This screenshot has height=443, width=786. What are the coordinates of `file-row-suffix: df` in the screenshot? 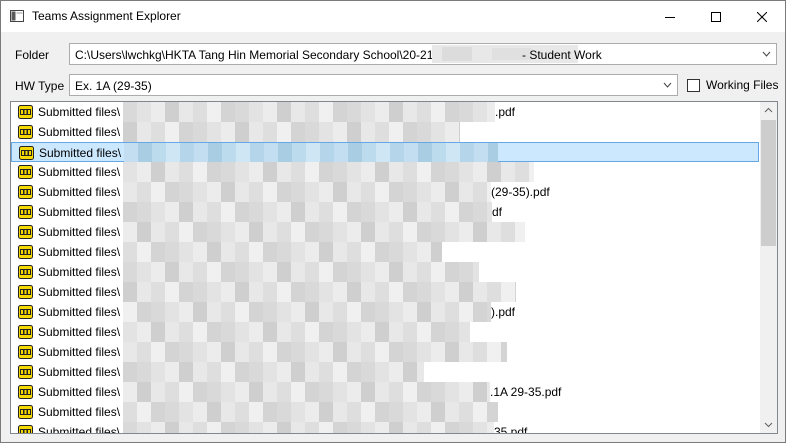 It's located at (497, 212).